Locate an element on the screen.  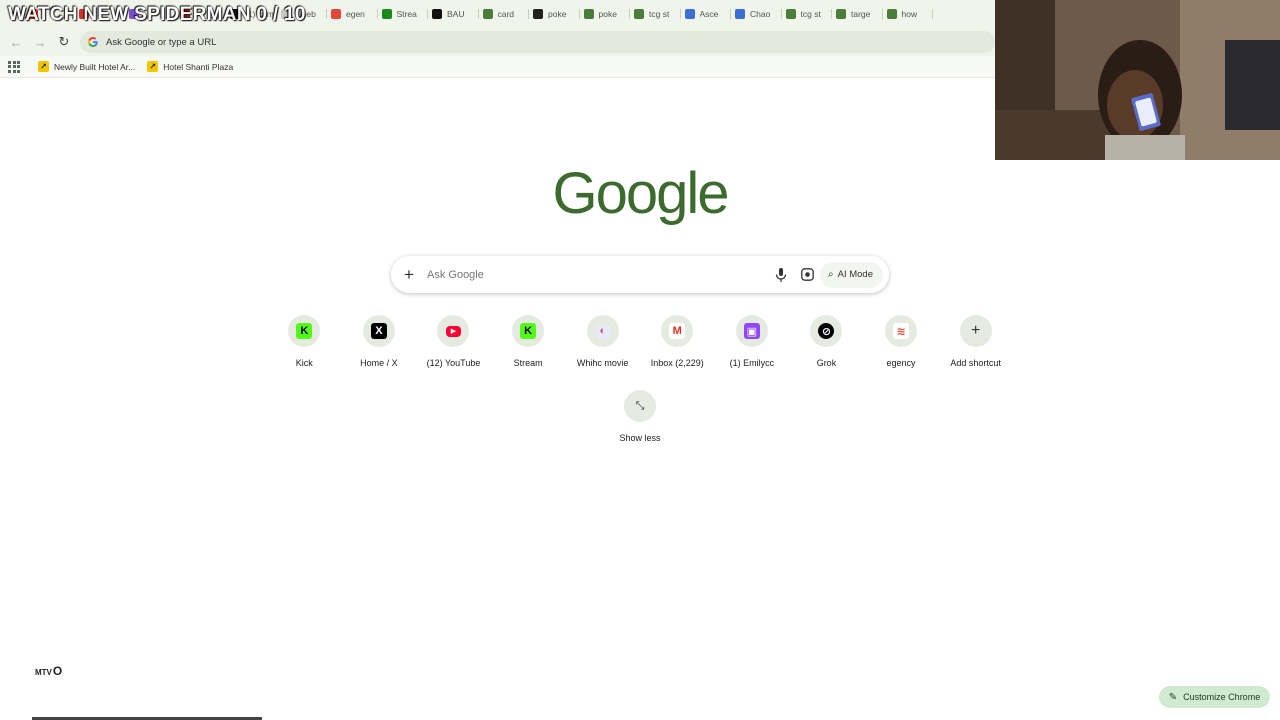
shortcut-label: Grok is located at coordinates (826, 363).